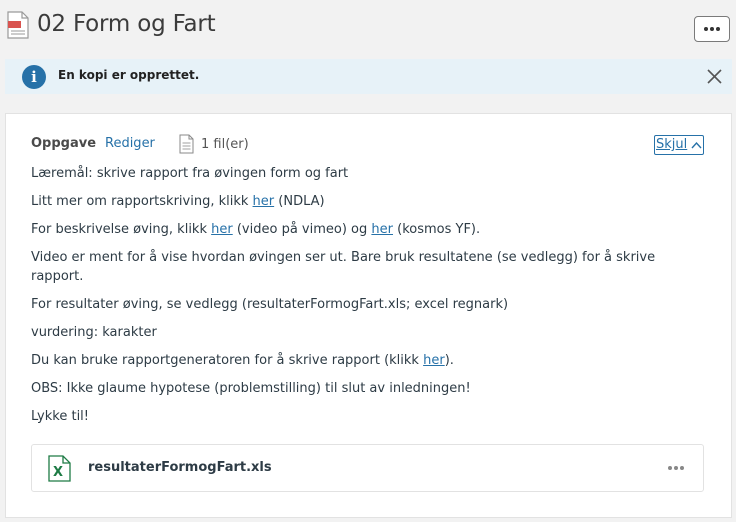 Image resolution: width=736 pixels, height=522 pixels. I want to click on text: (video på vimeo) og, so click(302, 229).